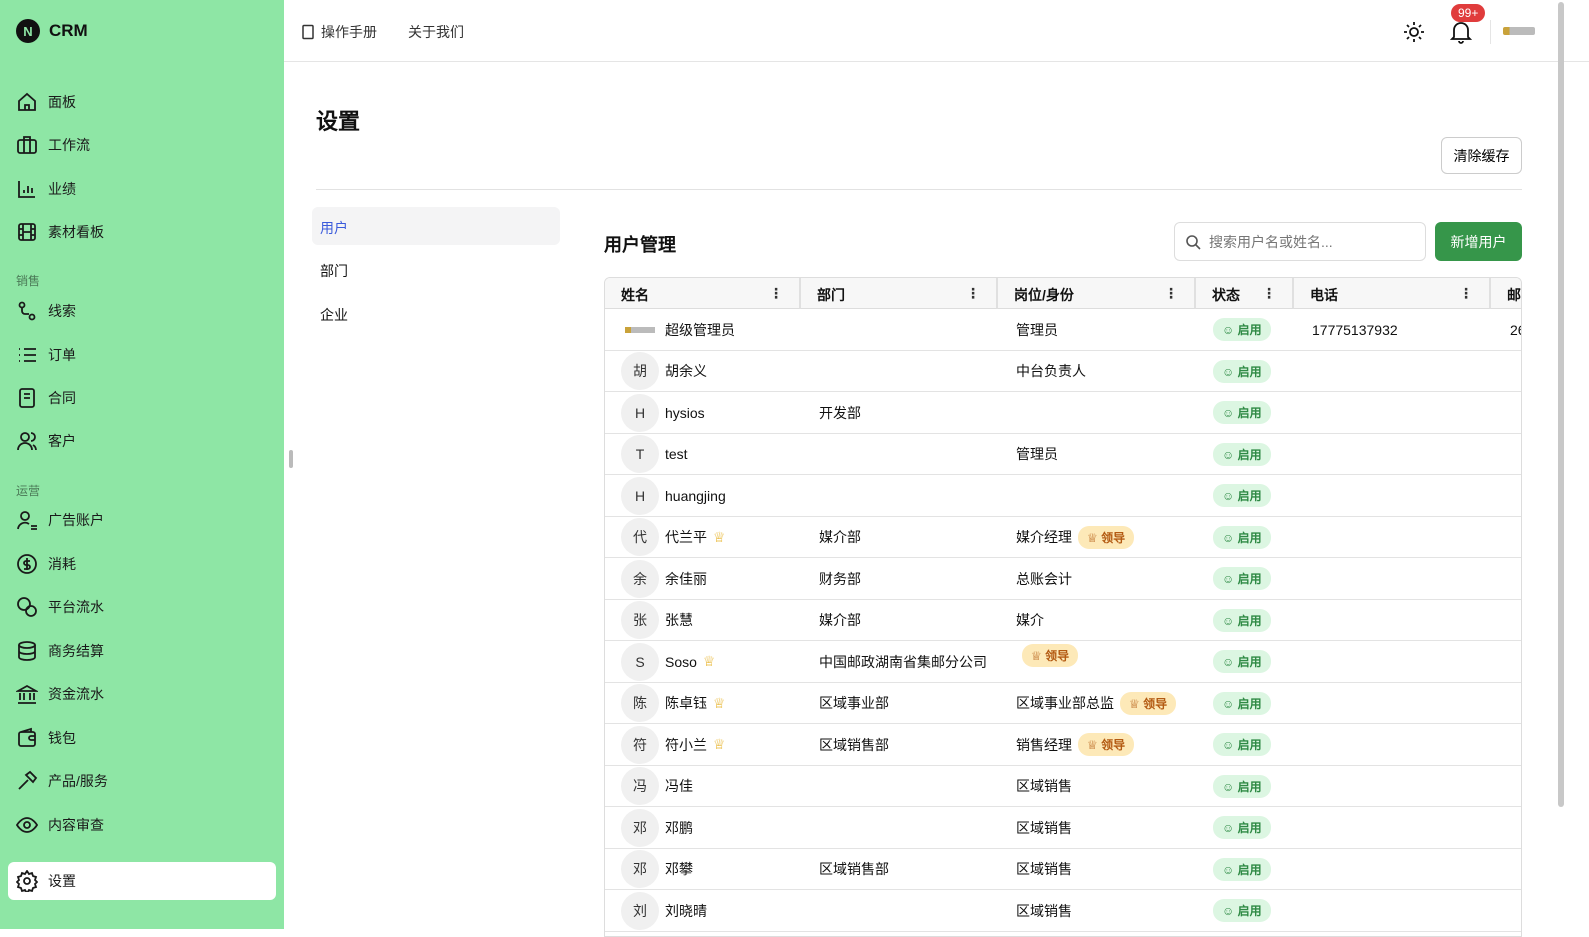 The height and width of the screenshot is (937, 1589). Describe the element at coordinates (53, 145) in the screenshot. I see `sidebar-item-1: 工作流` at that location.